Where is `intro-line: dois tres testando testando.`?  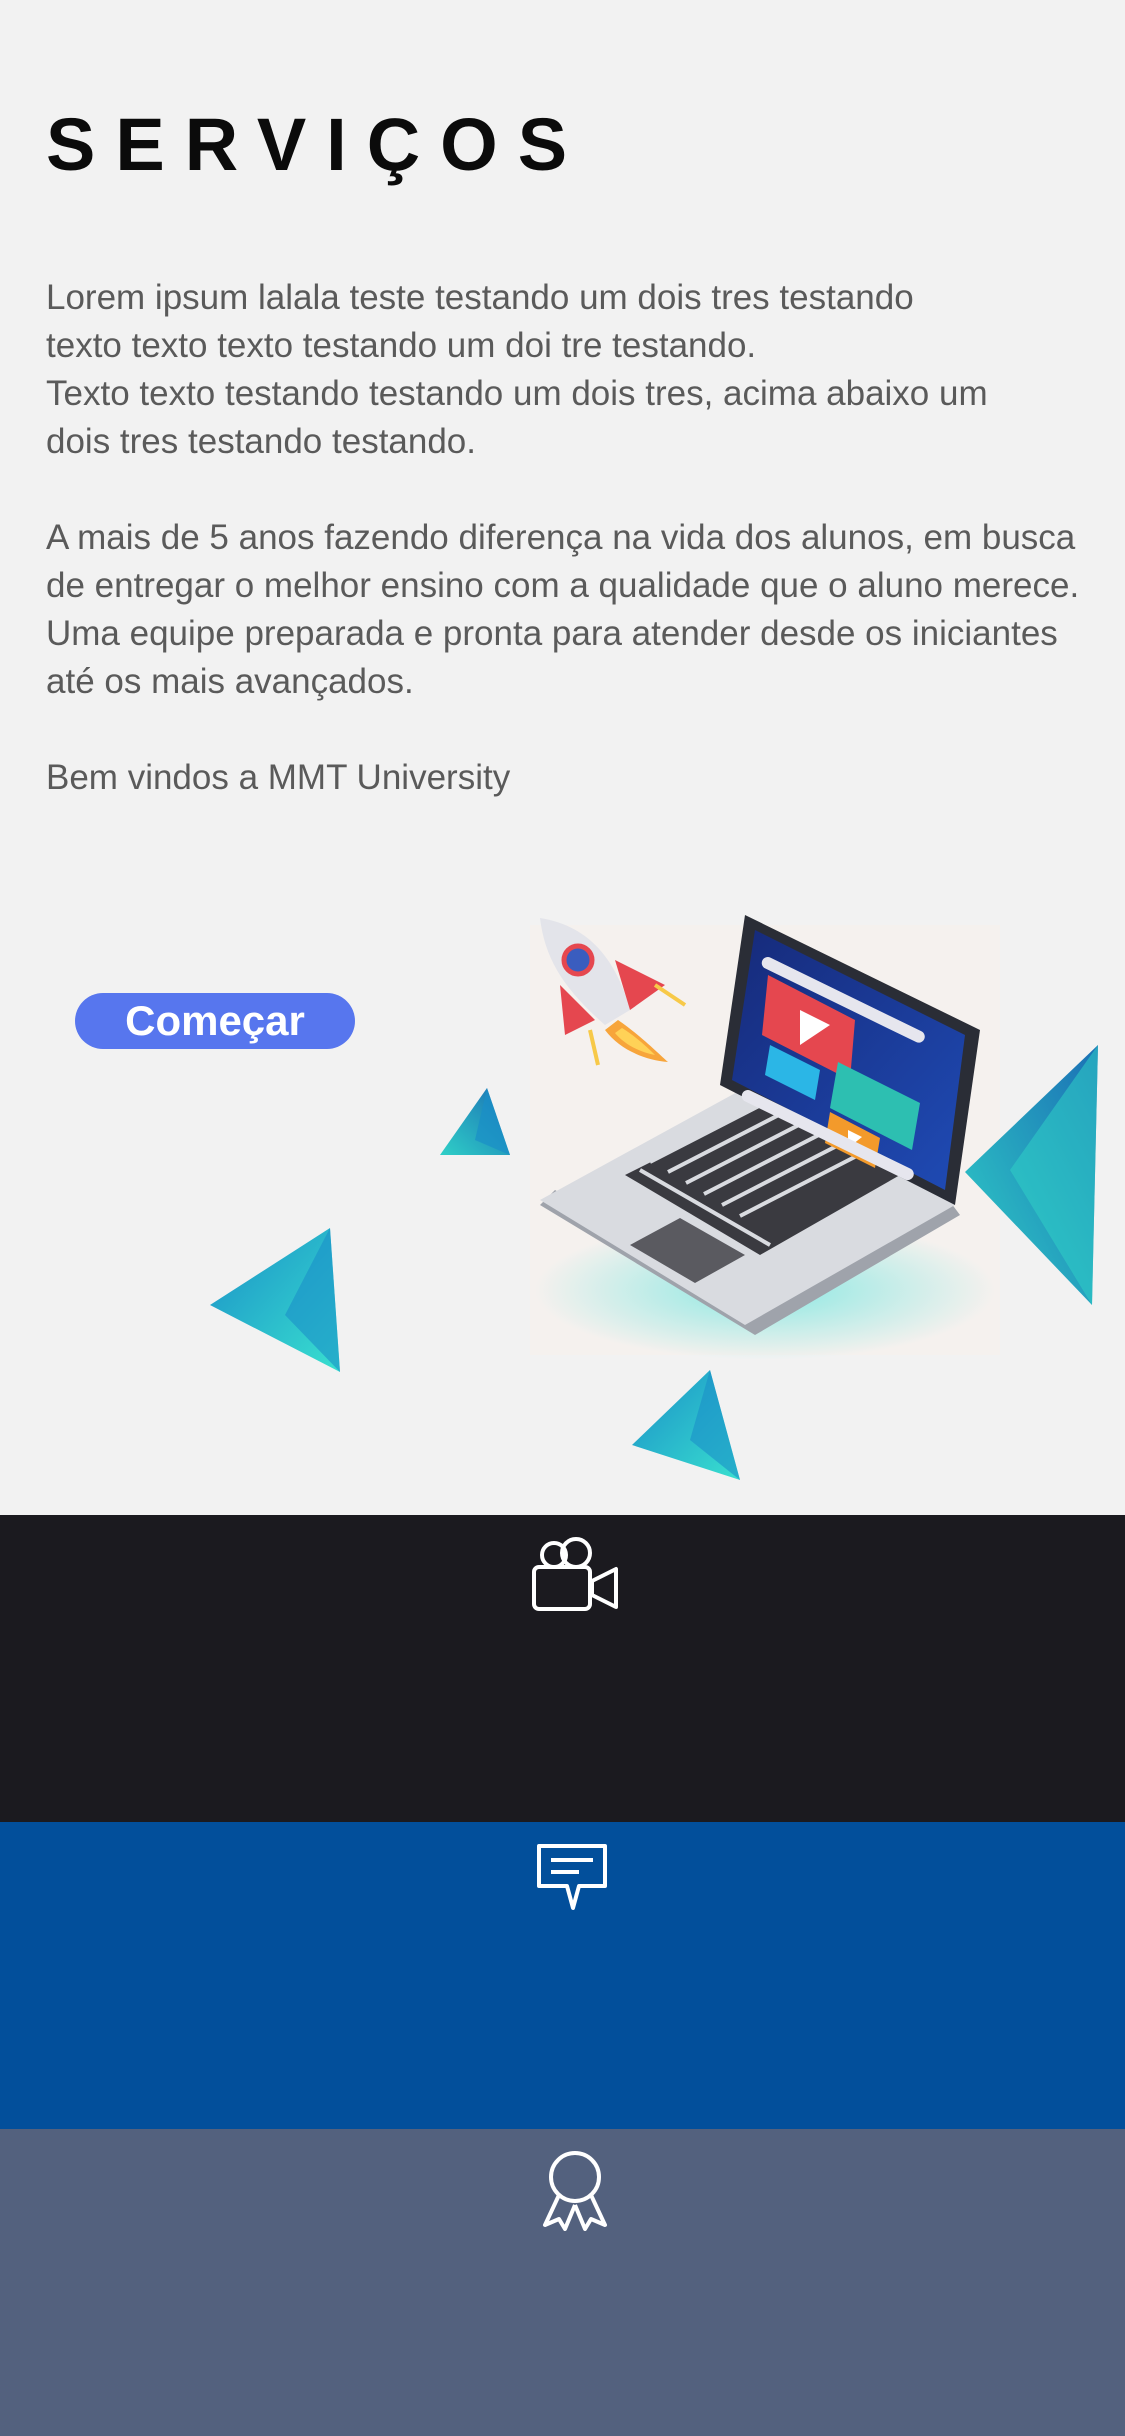
intro-line: dois tres testando testando. is located at coordinates (261, 441).